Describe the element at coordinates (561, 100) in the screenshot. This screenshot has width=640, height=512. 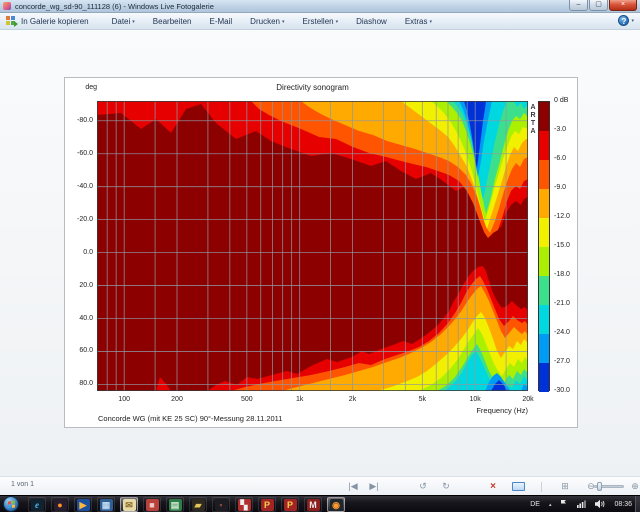
I see `legend-label: 0 dB` at that location.